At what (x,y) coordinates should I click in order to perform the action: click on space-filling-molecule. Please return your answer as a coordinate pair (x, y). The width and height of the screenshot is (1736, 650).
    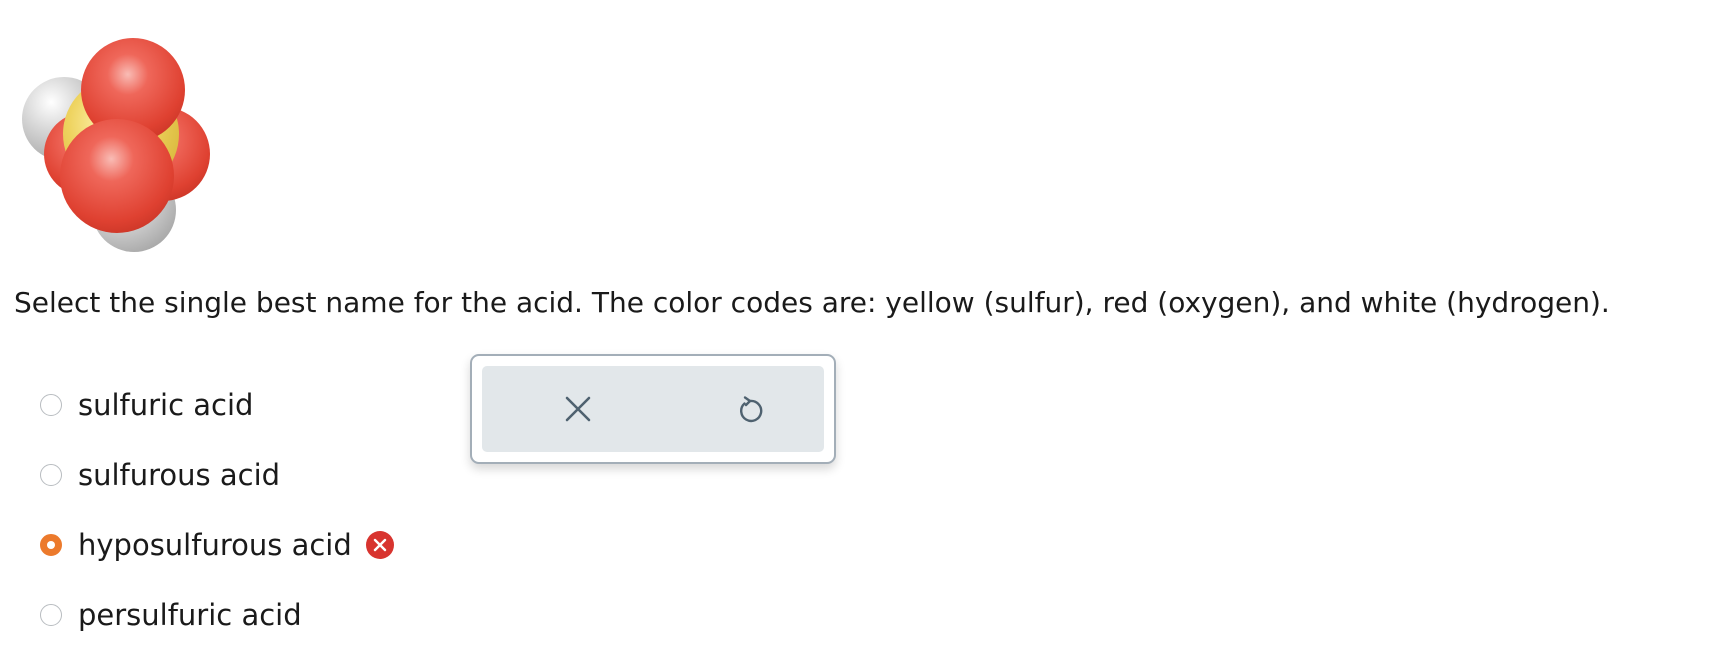
    Looking at the image, I should click on (116, 145).